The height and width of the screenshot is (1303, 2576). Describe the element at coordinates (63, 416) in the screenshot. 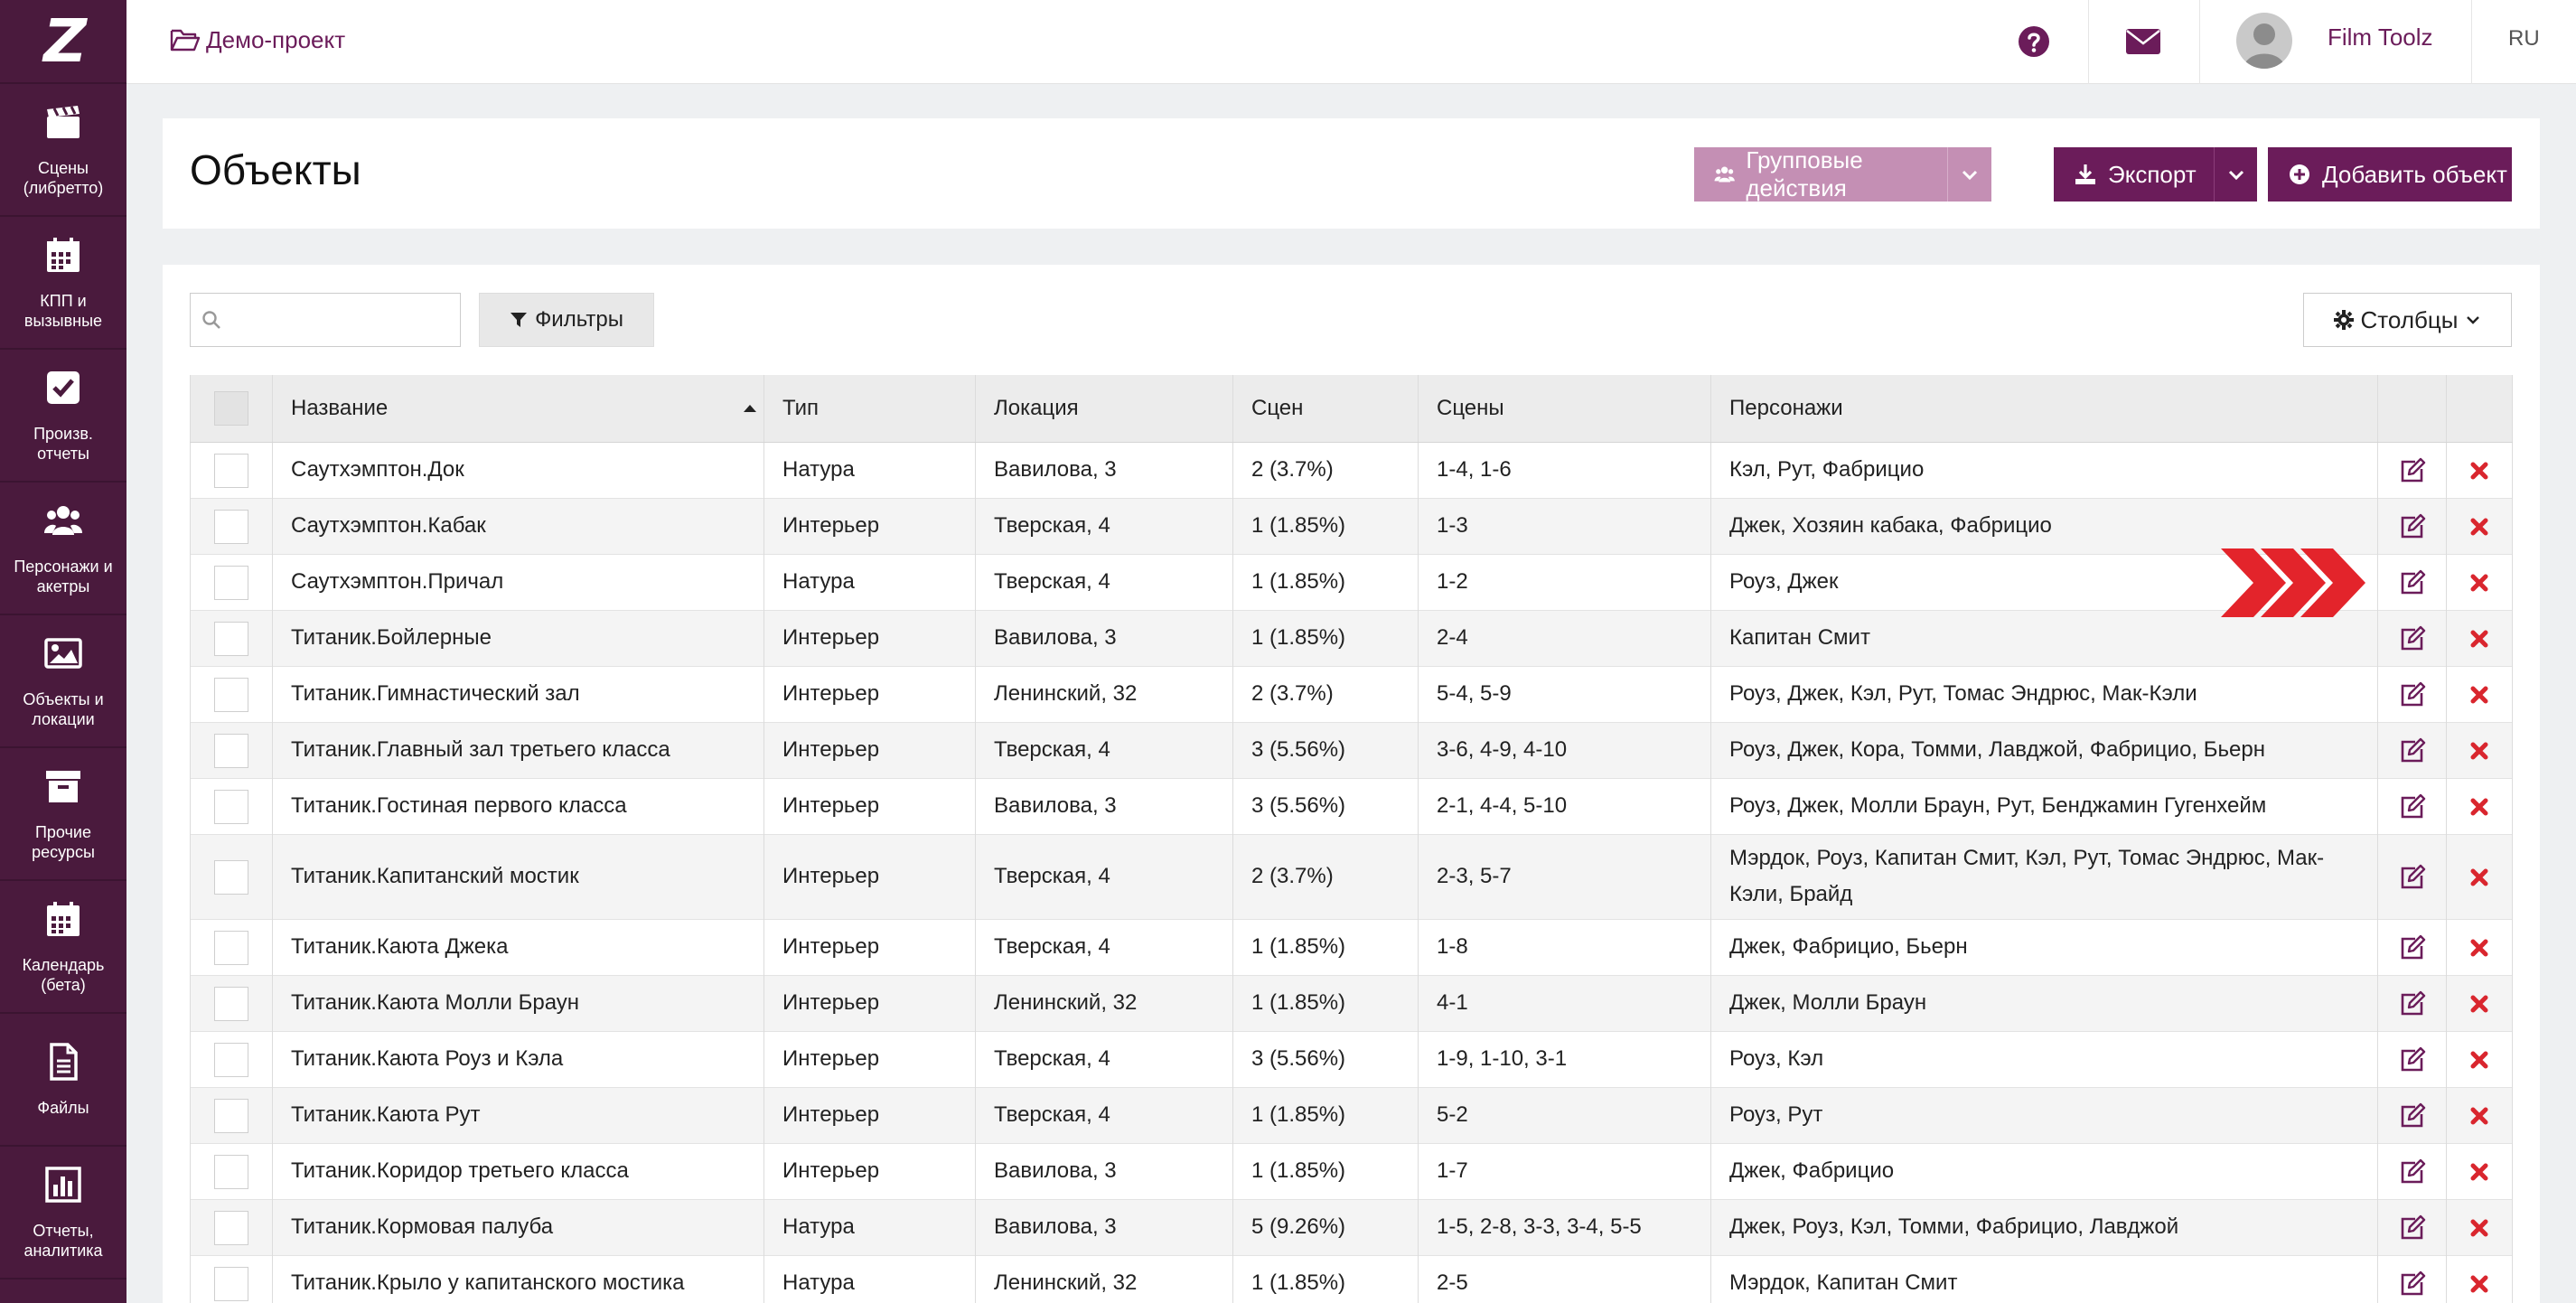

I see `sidebar-item-reports: Произв. отчеты` at that location.